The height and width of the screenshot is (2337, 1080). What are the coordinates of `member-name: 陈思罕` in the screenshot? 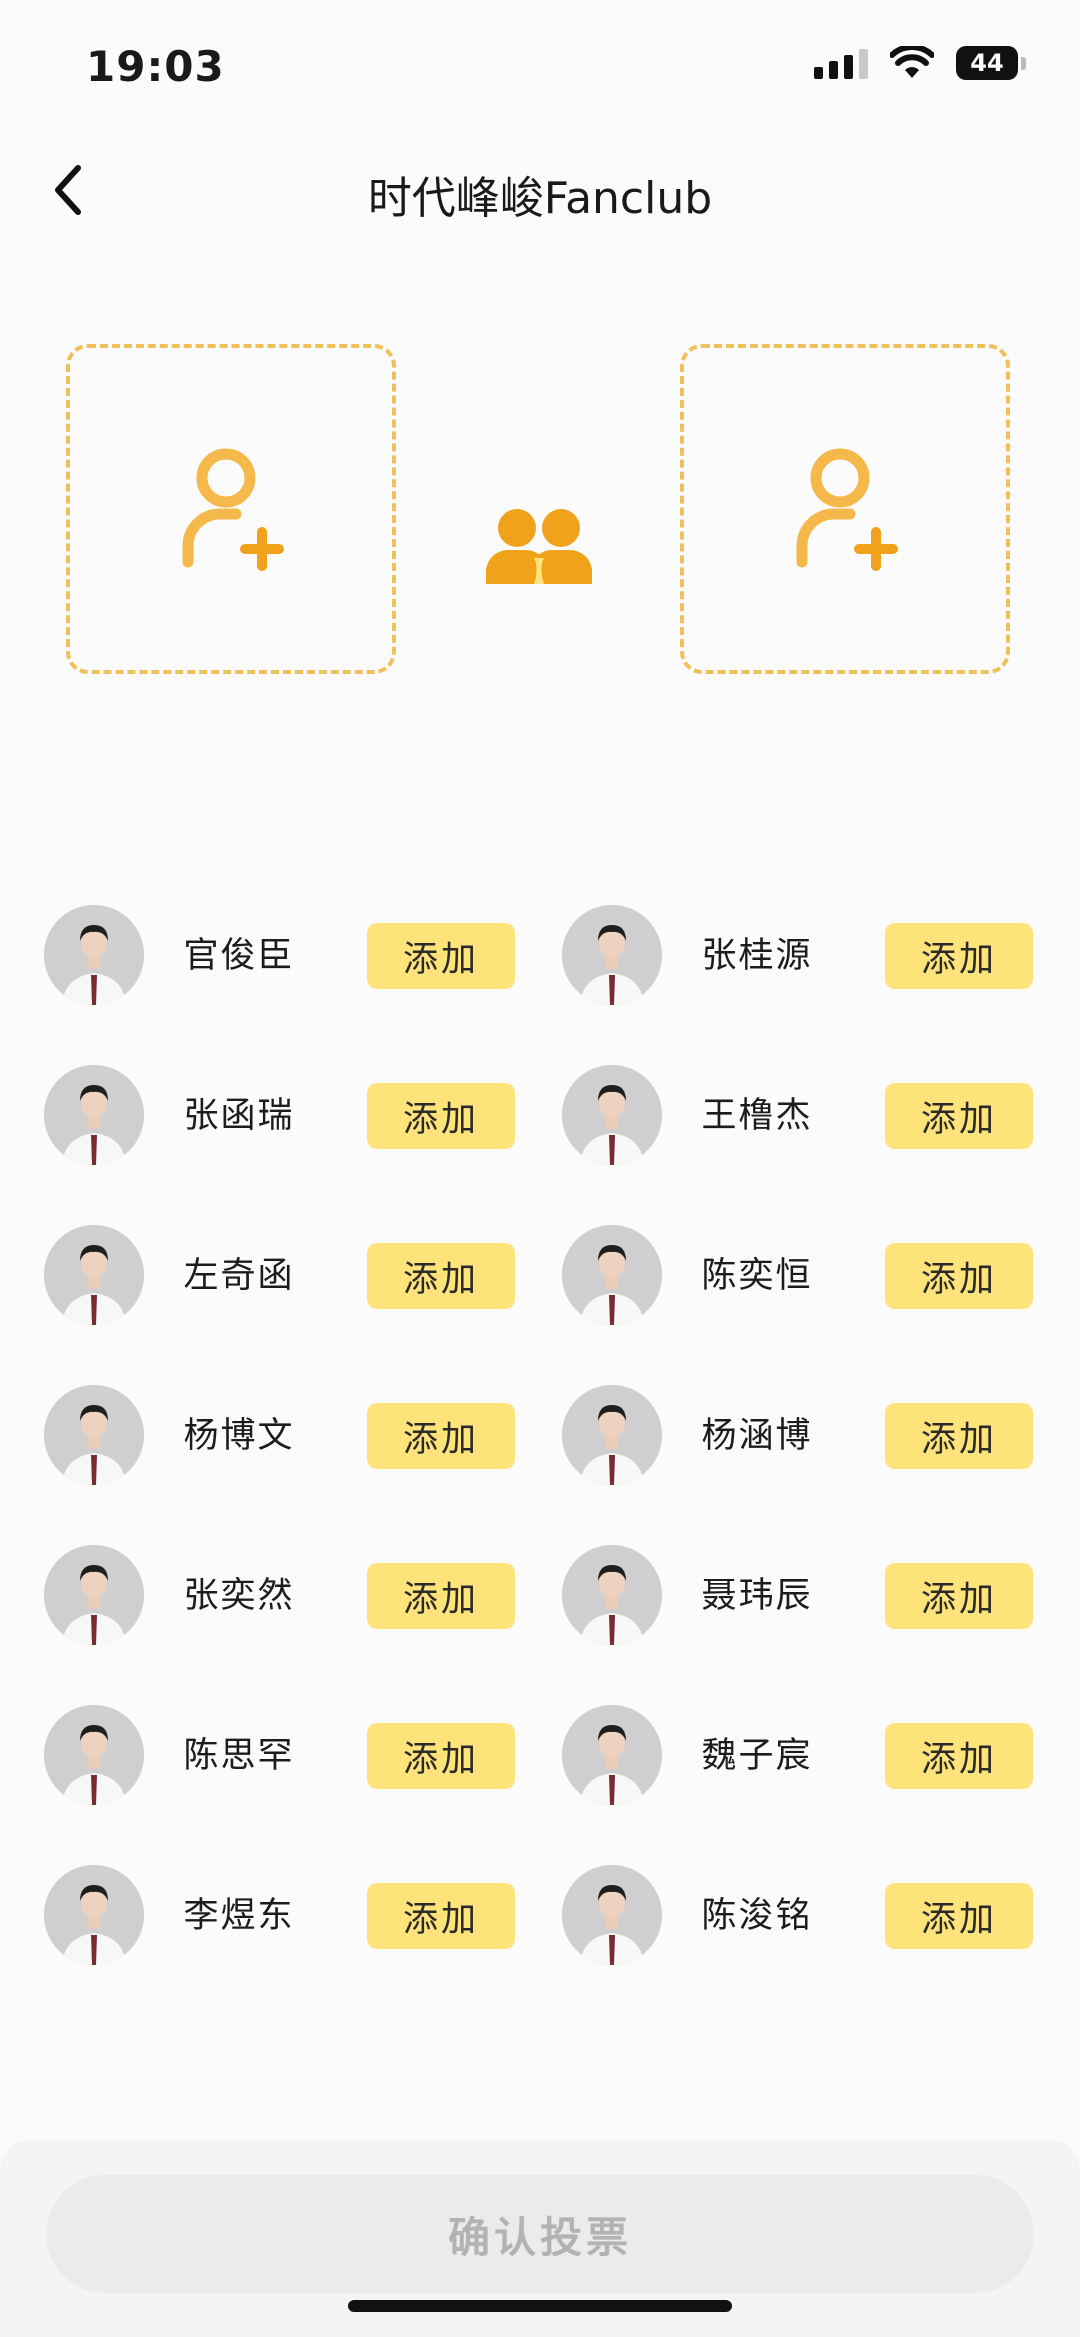 It's located at (239, 1756).